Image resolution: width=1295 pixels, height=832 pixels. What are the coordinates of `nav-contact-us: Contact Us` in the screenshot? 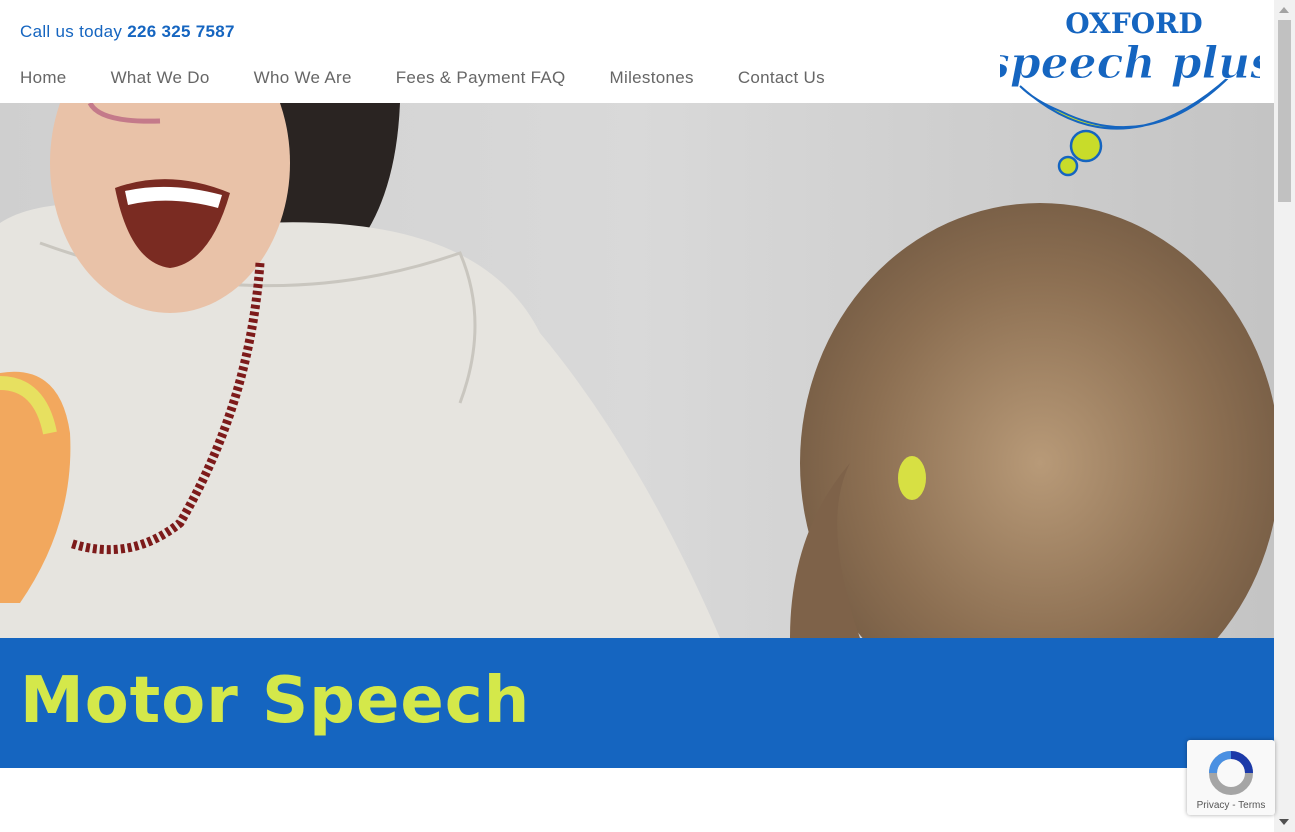 It's located at (781, 78).